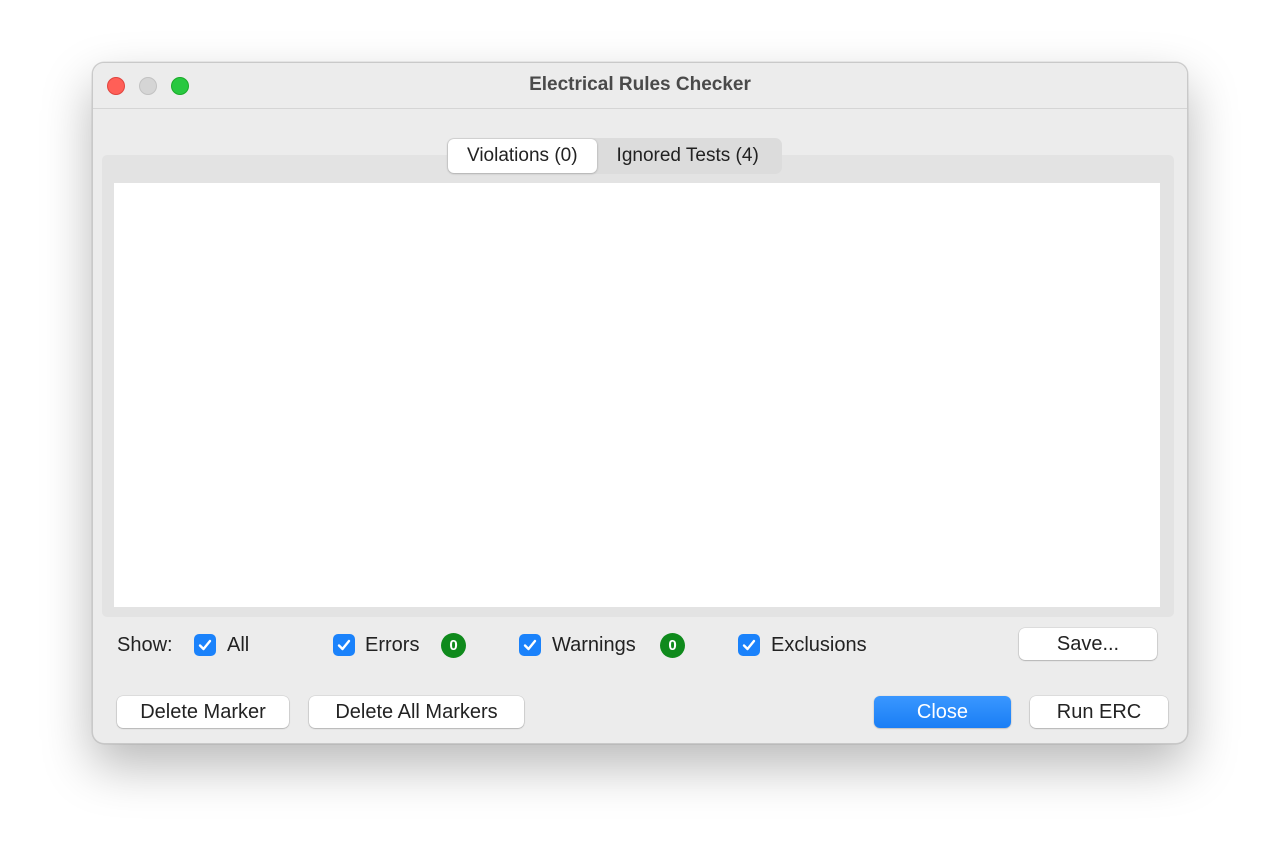 This screenshot has height=866, width=1280. I want to click on checkbox-errors, so click(344, 645).